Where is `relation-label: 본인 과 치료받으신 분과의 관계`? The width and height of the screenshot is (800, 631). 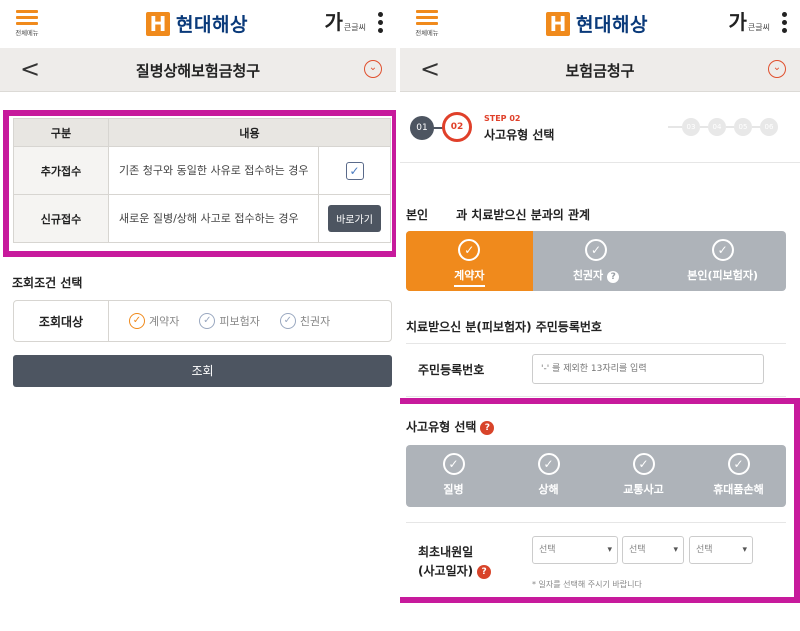
relation-label: 본인 과 치료받으신 분과의 관계 is located at coordinates (498, 214).